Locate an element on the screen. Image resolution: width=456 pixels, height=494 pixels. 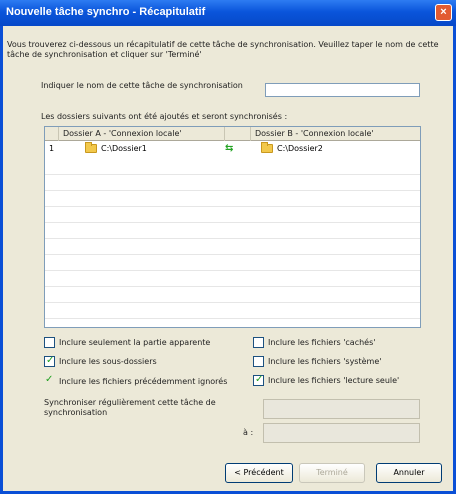
schedule-at-label: à : is located at coordinates (248, 432).